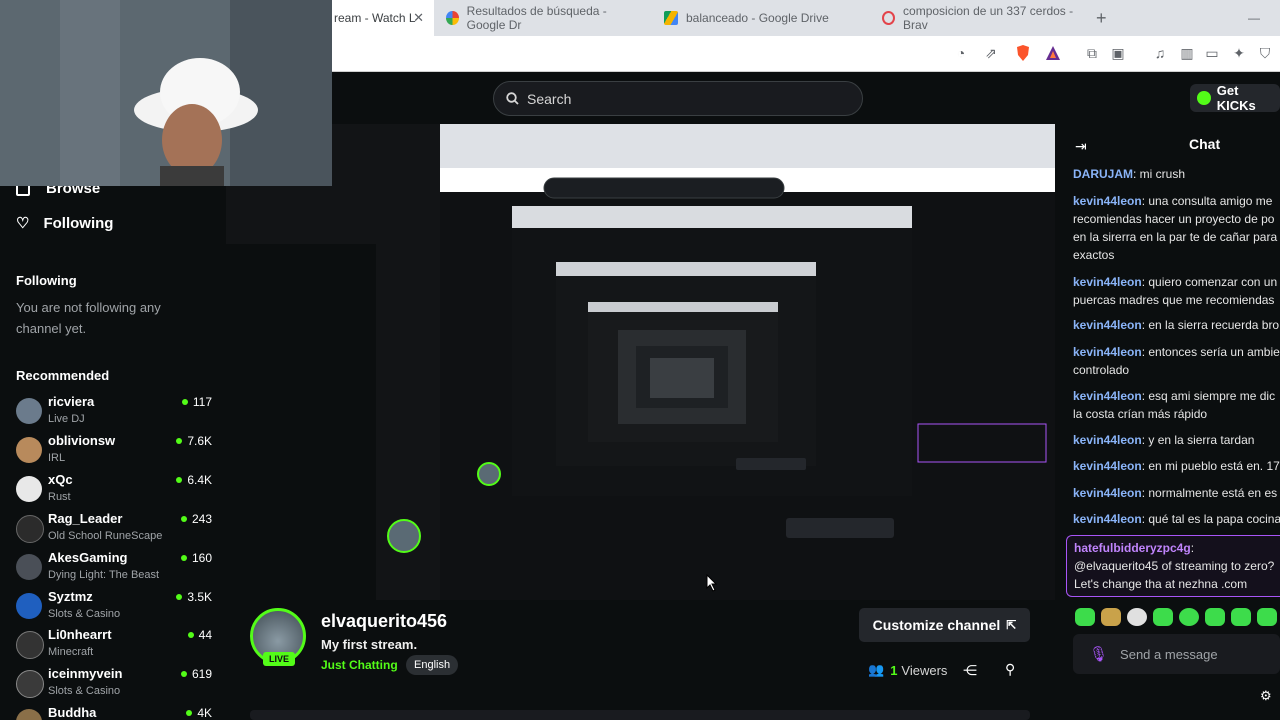 Image resolution: width=1280 pixels, height=720 pixels. I want to click on webcam-person-image, so click(166, 93).